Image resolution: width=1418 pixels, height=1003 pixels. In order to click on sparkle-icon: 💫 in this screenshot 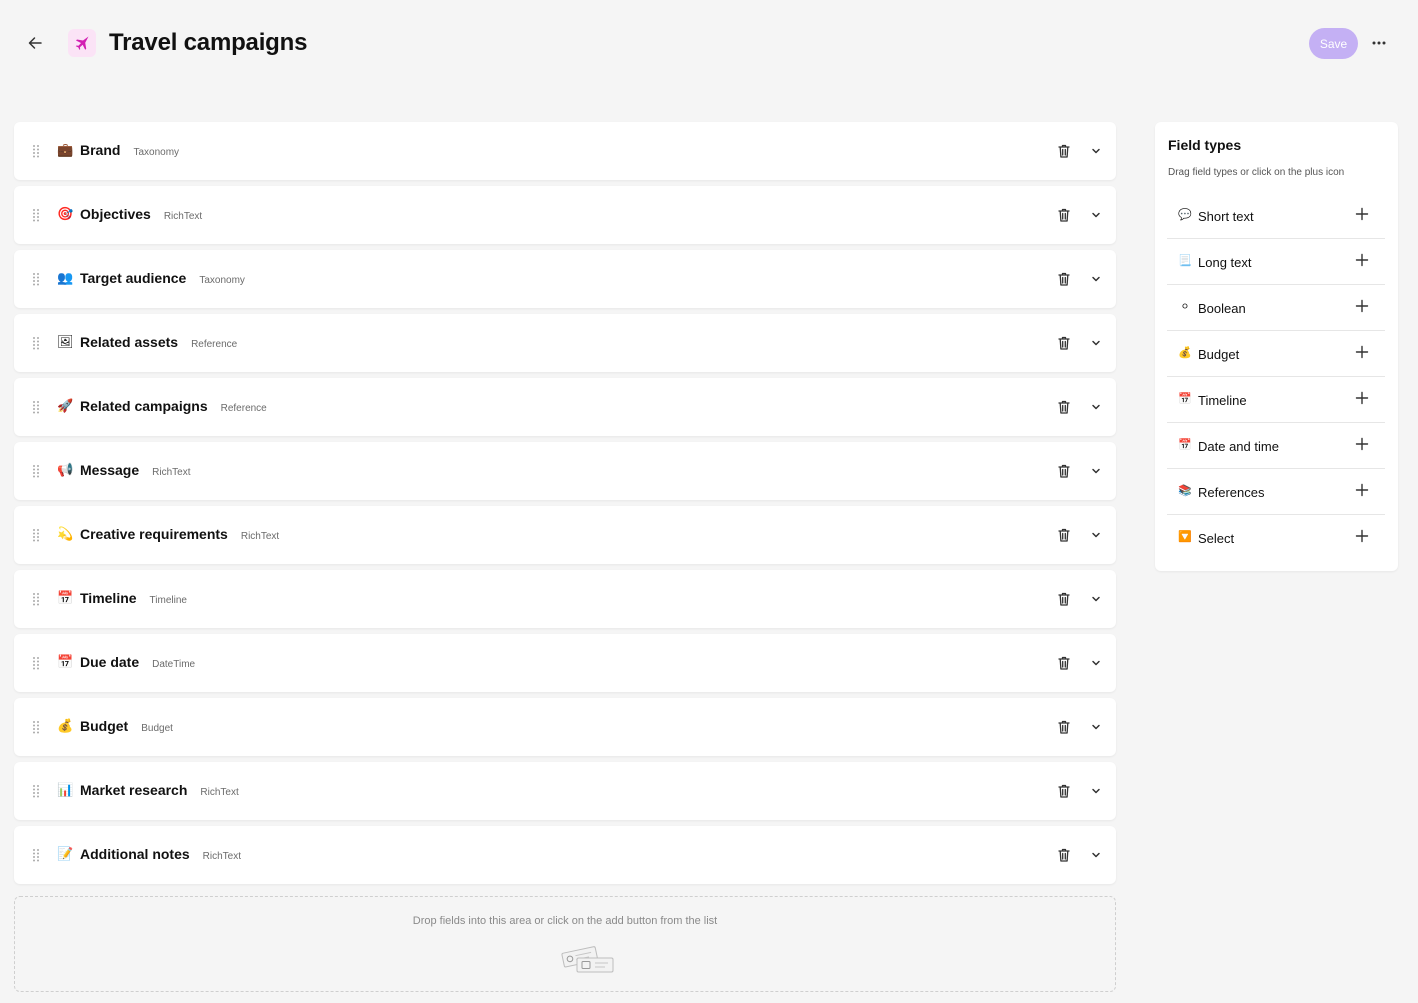, I will do `click(65, 534)`.